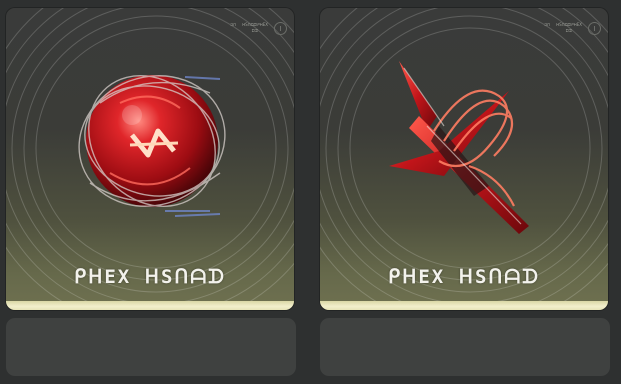 This screenshot has width=621, height=384. What do you see at coordinates (152, 145) in the screenshot?
I see `red-sphere-emblem-icon` at bounding box center [152, 145].